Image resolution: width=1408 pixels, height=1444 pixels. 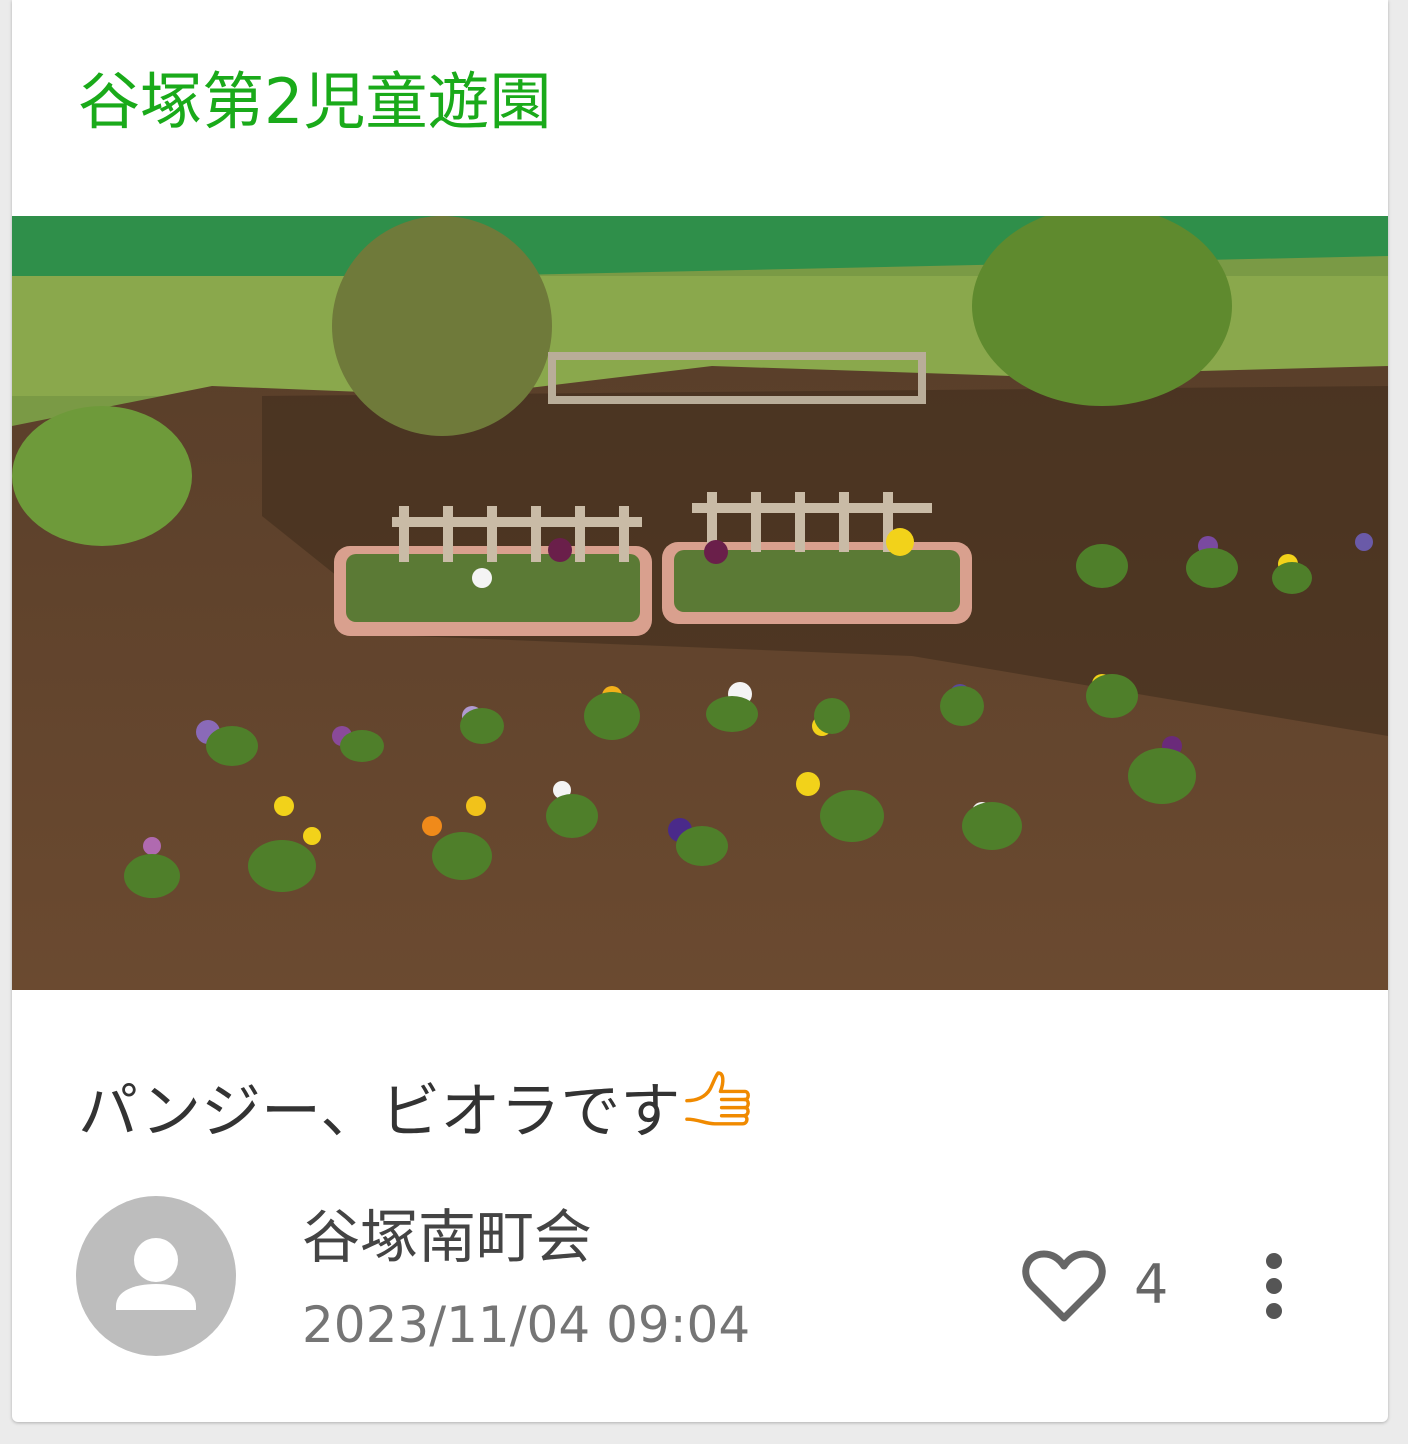 I want to click on heart-icon, so click(x=1064, y=1286).